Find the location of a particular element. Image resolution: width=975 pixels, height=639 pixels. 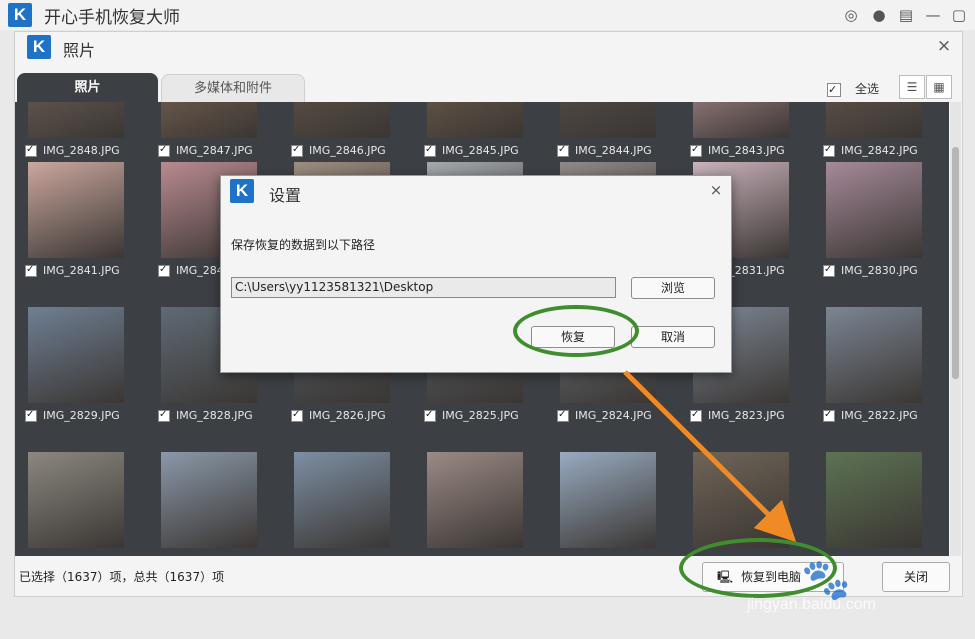

photo-caption: IMG_2841.JPG is located at coordinates (72, 270).